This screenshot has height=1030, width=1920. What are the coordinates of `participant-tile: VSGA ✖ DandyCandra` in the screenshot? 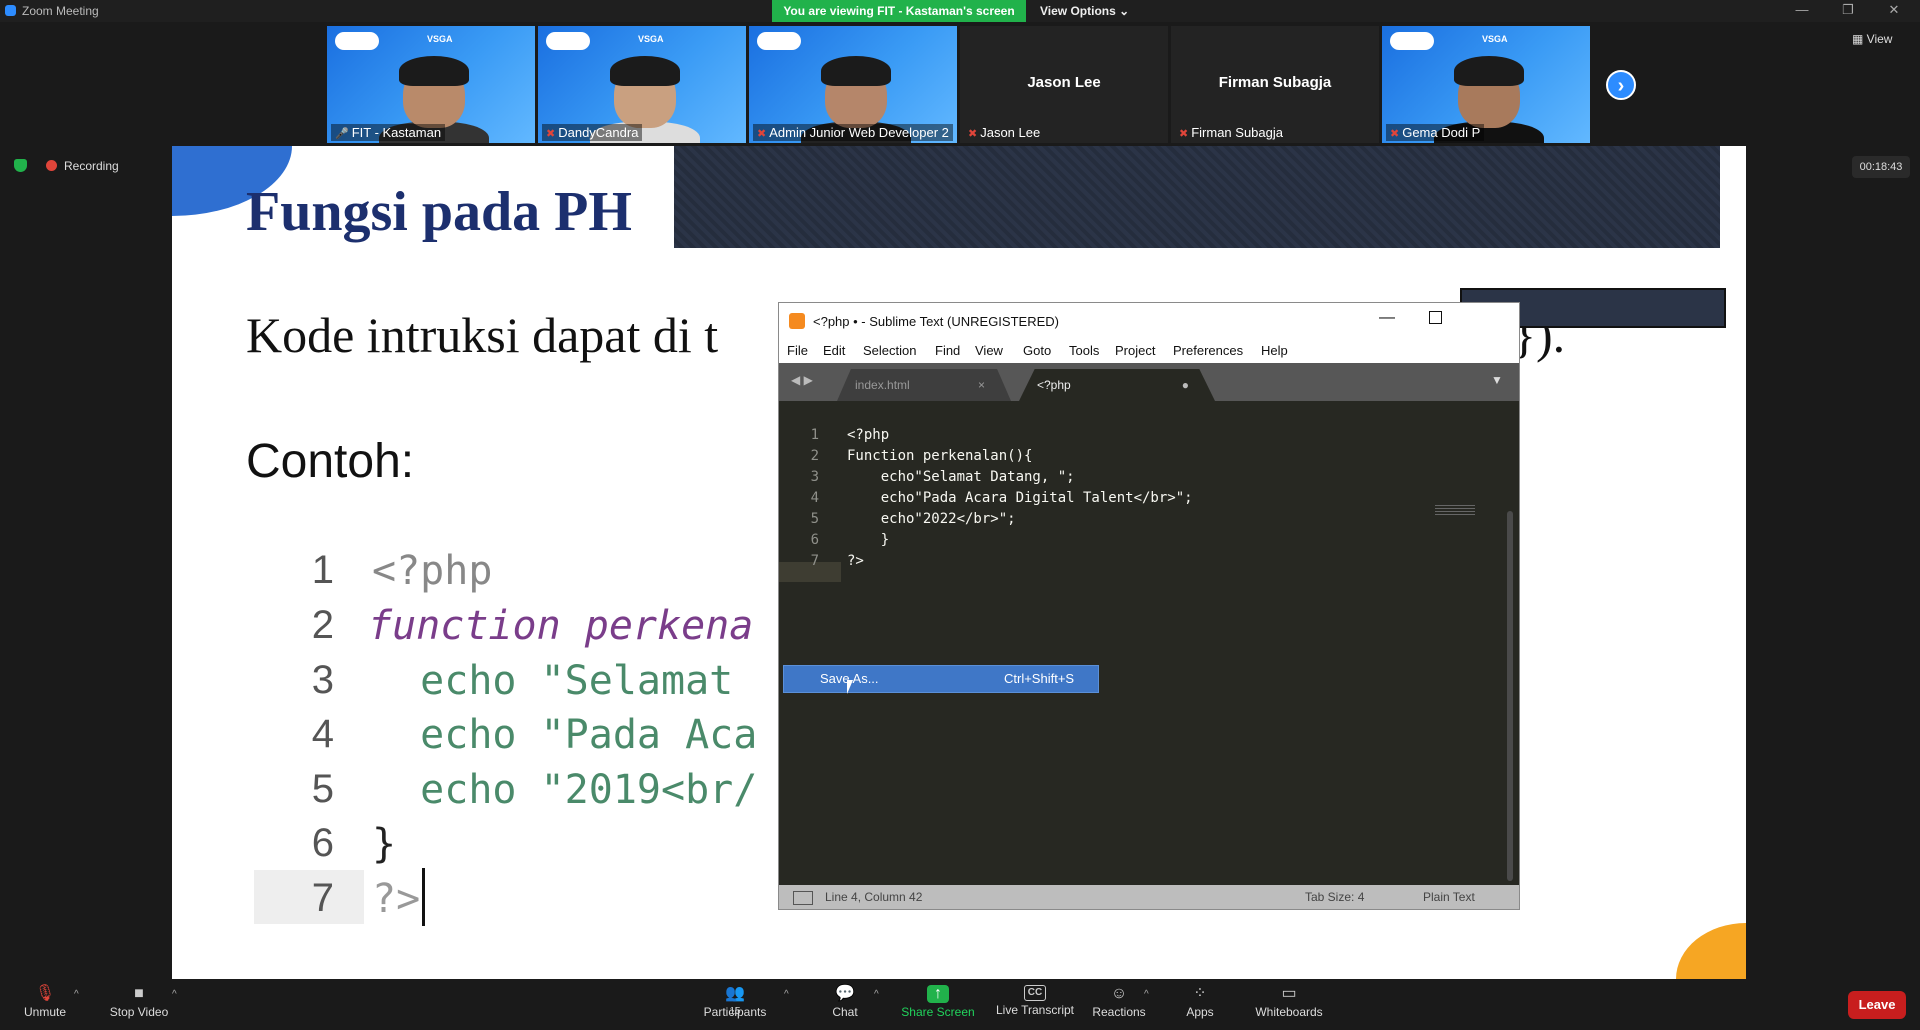 It's located at (642, 84).